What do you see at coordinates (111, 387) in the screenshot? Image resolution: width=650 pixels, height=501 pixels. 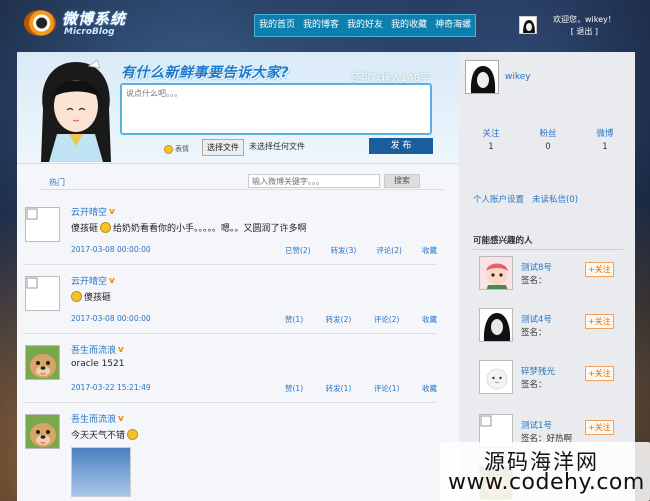 I see `post-time: 2017-03-22 15:21:49` at bounding box center [111, 387].